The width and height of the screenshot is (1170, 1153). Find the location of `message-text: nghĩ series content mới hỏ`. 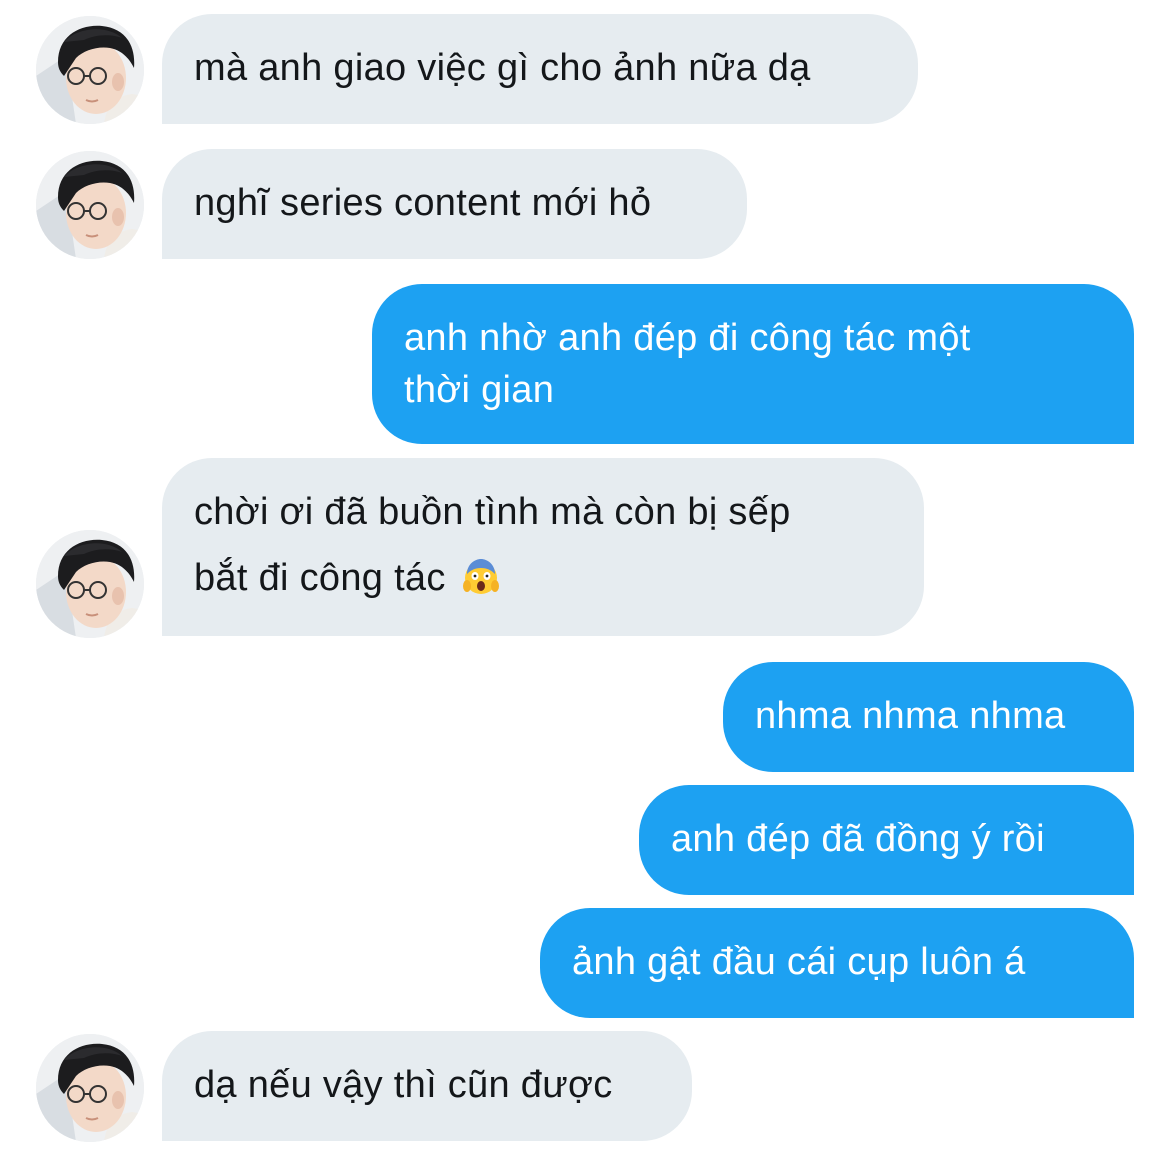

message-text: nghĩ series content mới hỏ is located at coordinates (423, 203).